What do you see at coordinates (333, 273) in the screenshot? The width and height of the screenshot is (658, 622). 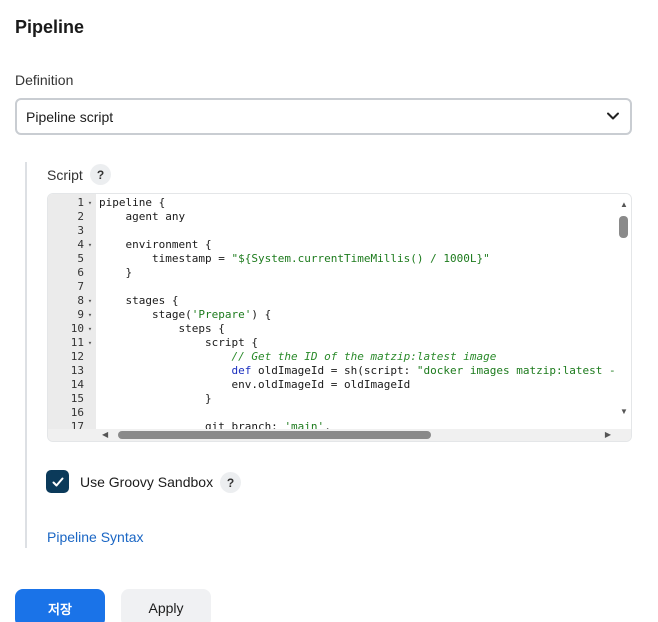 I see `code-line: 6 }` at bounding box center [333, 273].